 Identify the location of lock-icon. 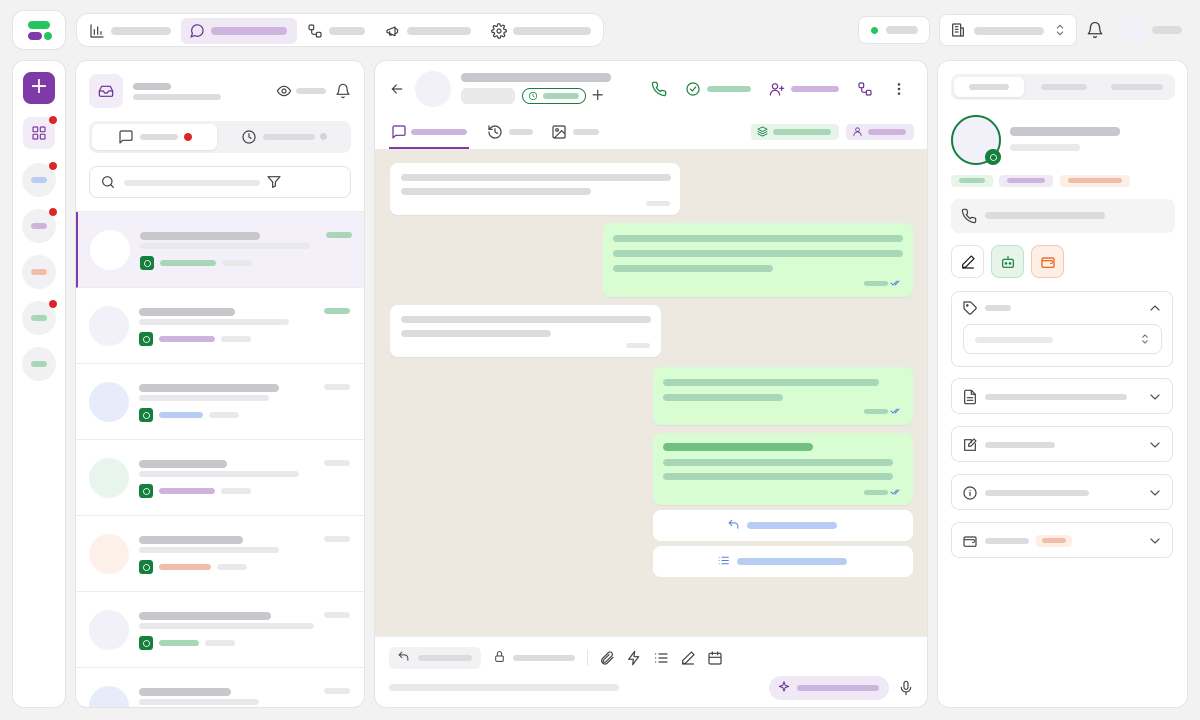
(499, 656).